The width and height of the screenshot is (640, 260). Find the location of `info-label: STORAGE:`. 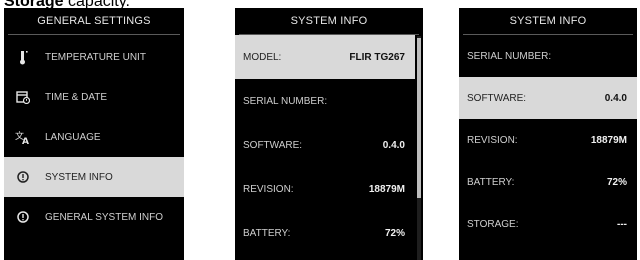

info-label: STORAGE: is located at coordinates (493, 224).